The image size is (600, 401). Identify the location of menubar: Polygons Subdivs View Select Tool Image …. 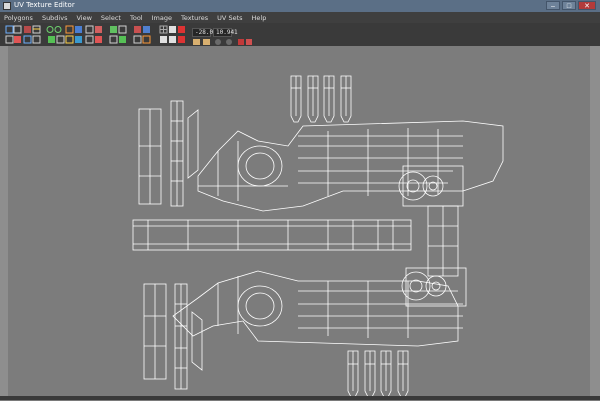
(300, 17).